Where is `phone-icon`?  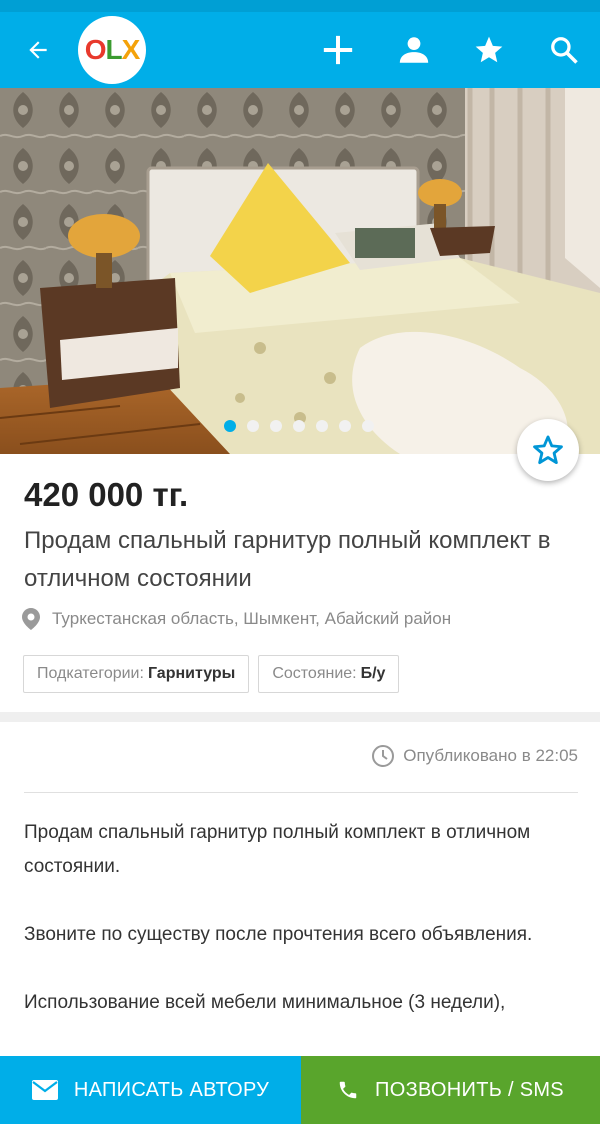
phone-icon is located at coordinates (348, 1090).